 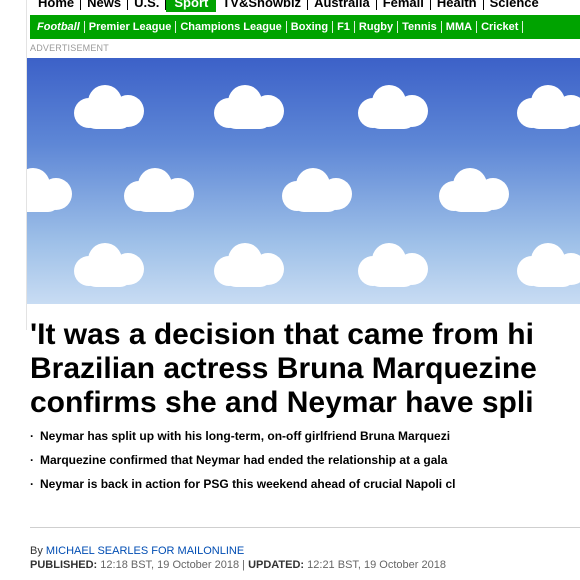 I want to click on subnav-cricket: Cricket, so click(x=499, y=27).